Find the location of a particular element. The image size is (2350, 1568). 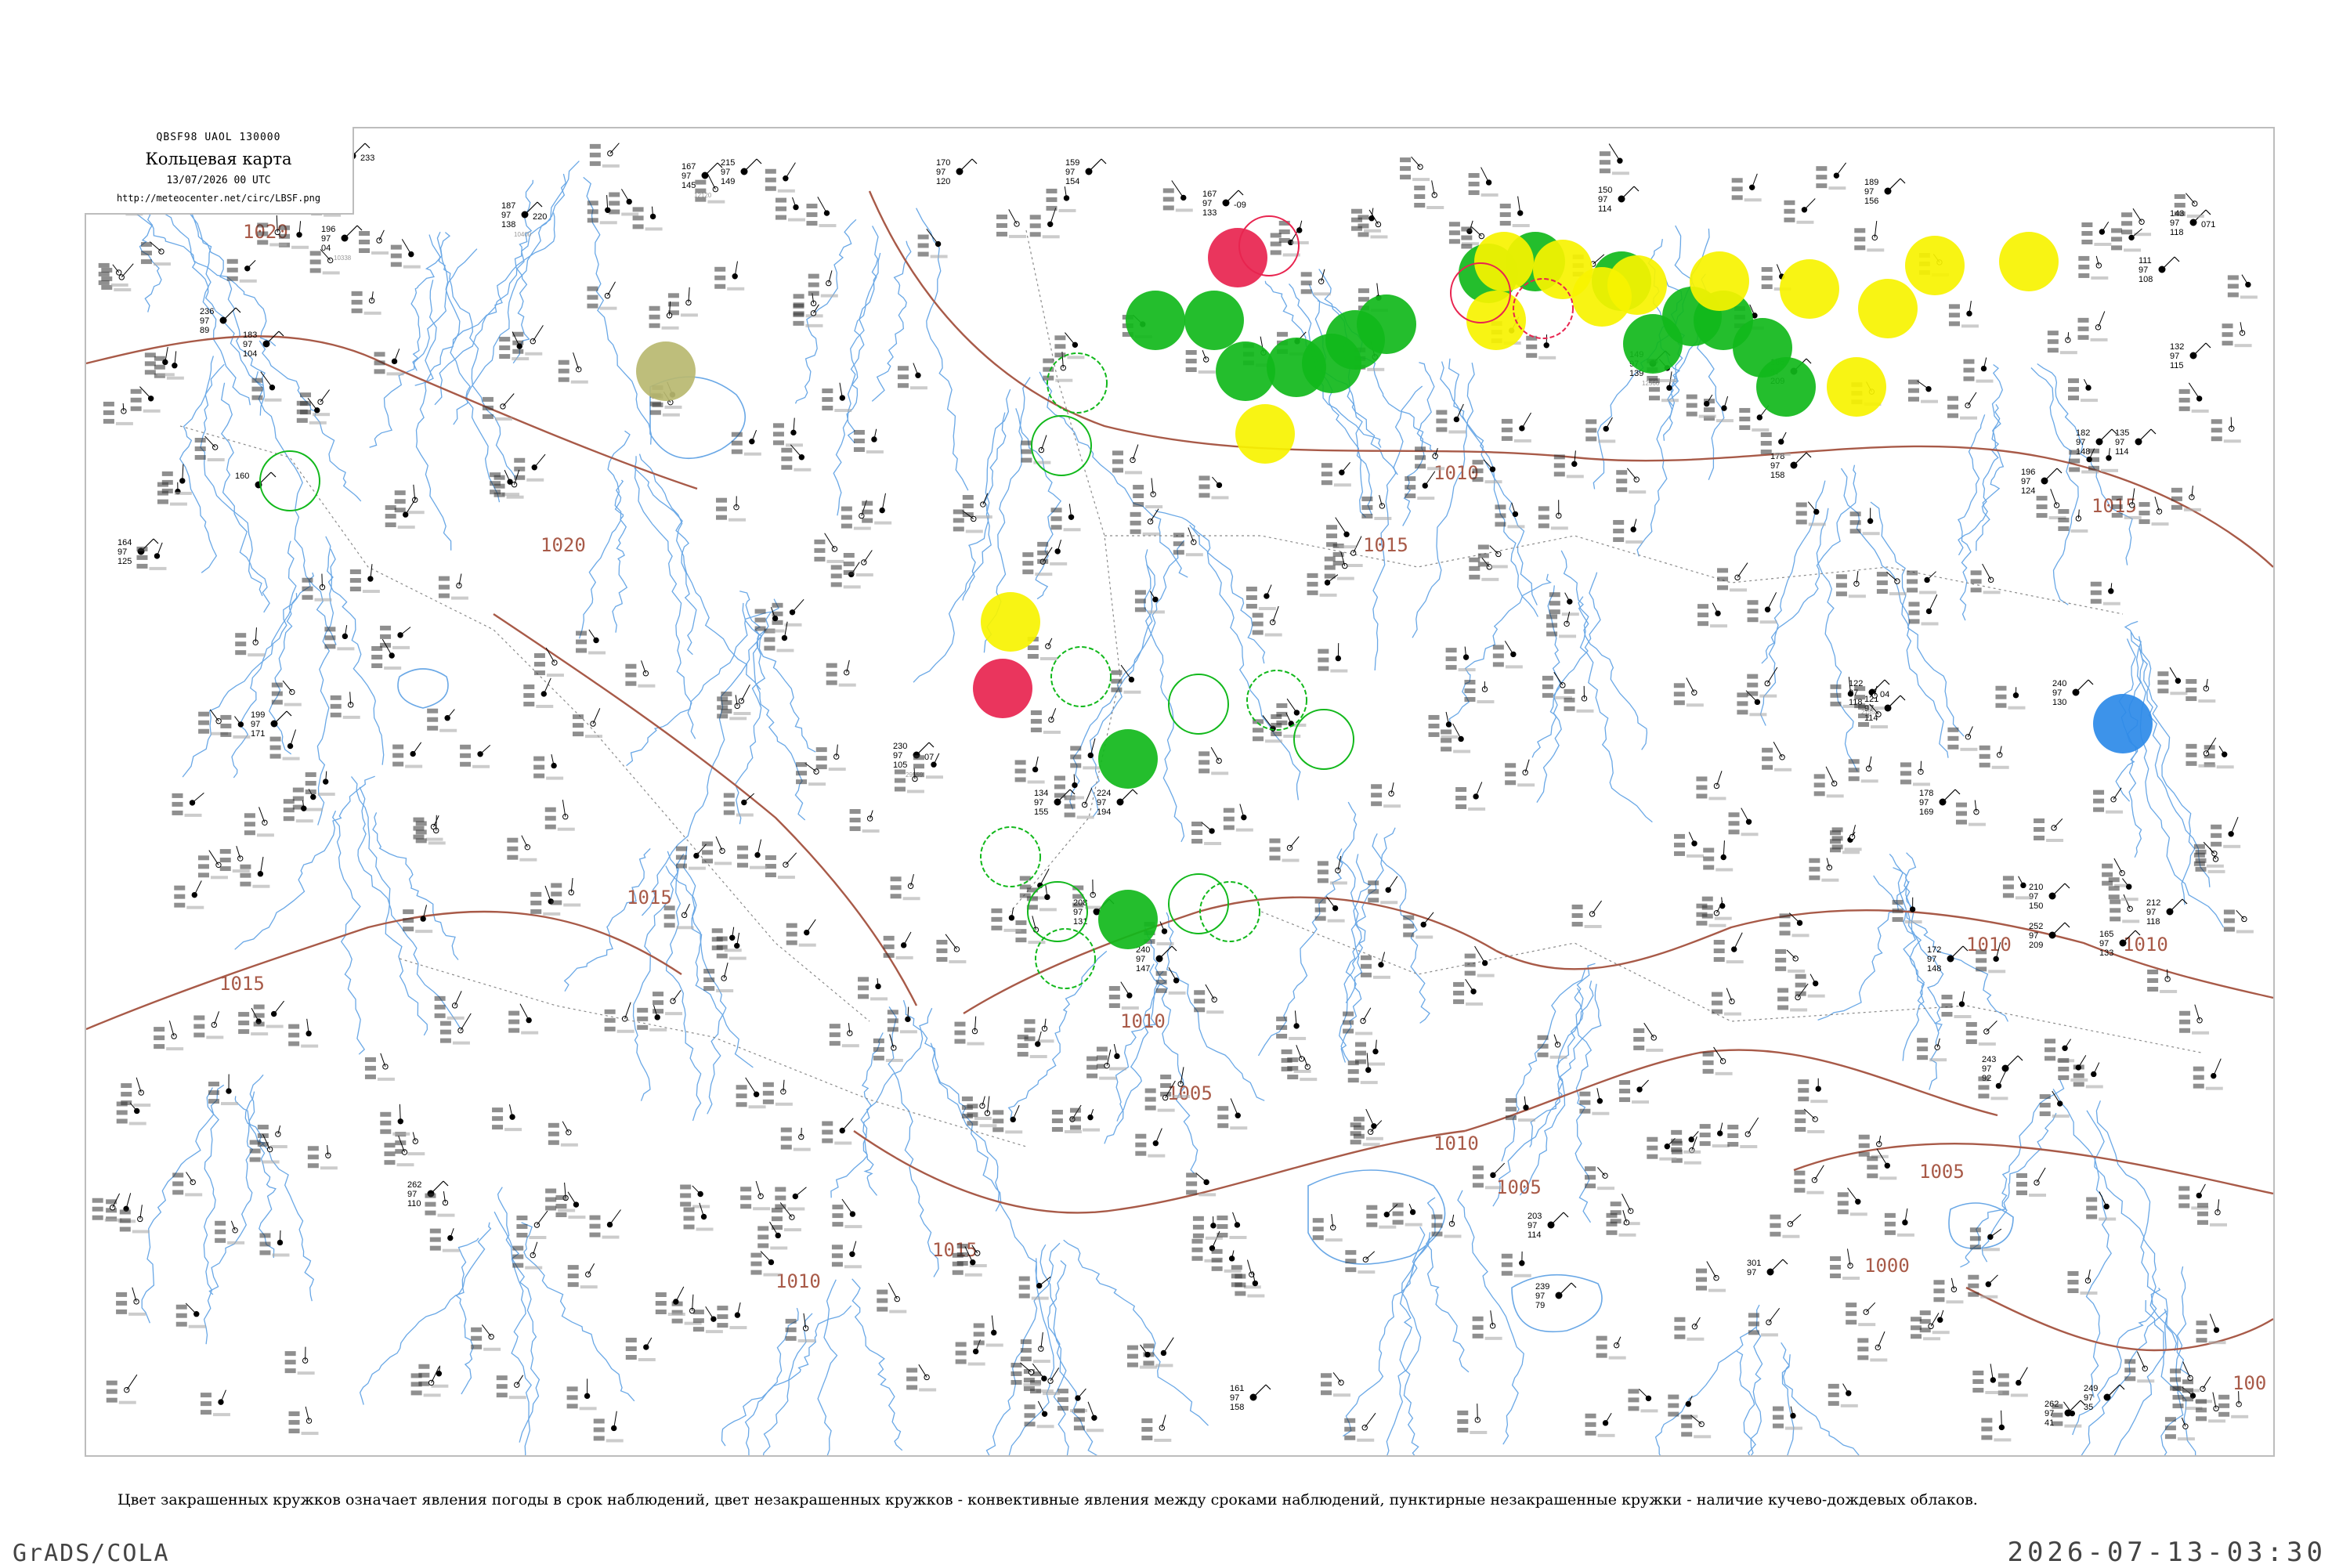

station-top: 111 is located at coordinates (2145, 261).